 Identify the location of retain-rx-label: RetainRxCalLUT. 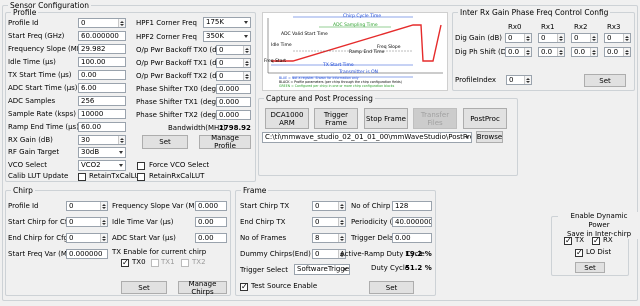
(177, 176).